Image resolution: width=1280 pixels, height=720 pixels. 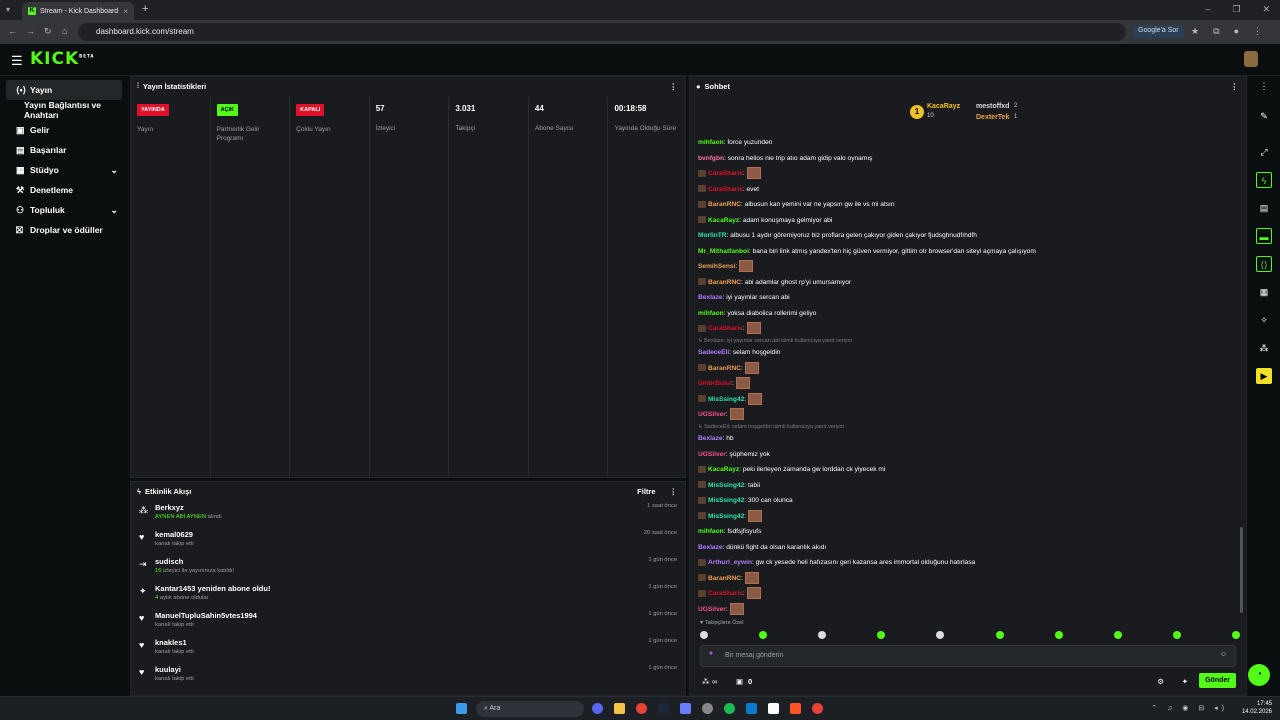 I want to click on minimize-icon: –, so click(x=1207, y=9).